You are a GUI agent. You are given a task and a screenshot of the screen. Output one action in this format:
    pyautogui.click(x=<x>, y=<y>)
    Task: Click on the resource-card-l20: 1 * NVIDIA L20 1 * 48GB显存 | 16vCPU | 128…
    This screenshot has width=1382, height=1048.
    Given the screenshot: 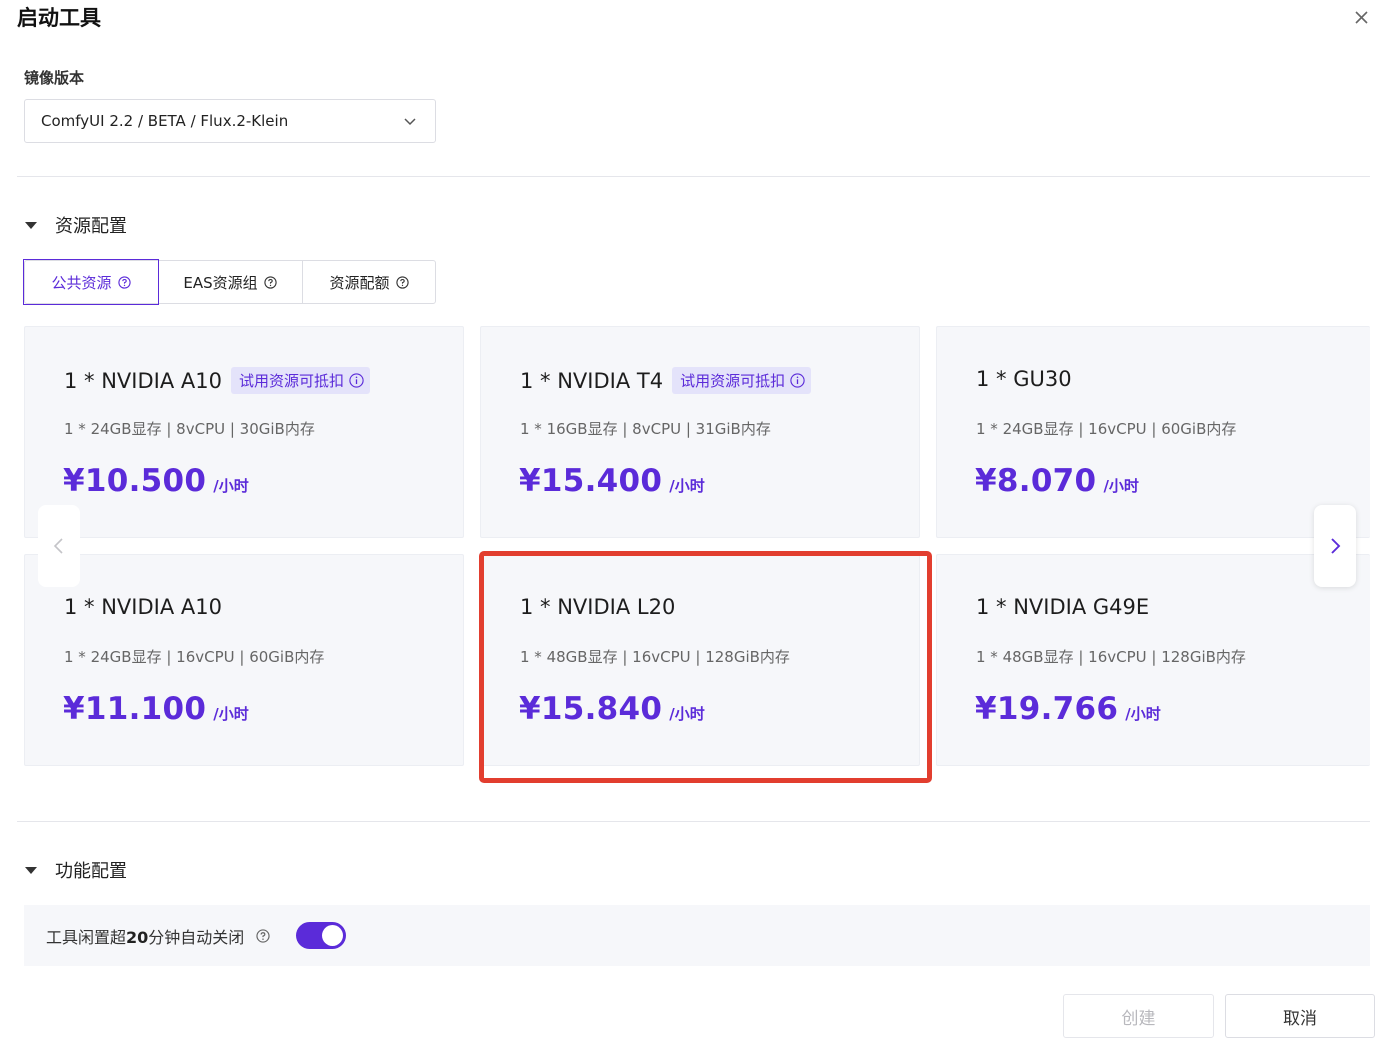 What is the action you would take?
    pyautogui.click(x=700, y=660)
    